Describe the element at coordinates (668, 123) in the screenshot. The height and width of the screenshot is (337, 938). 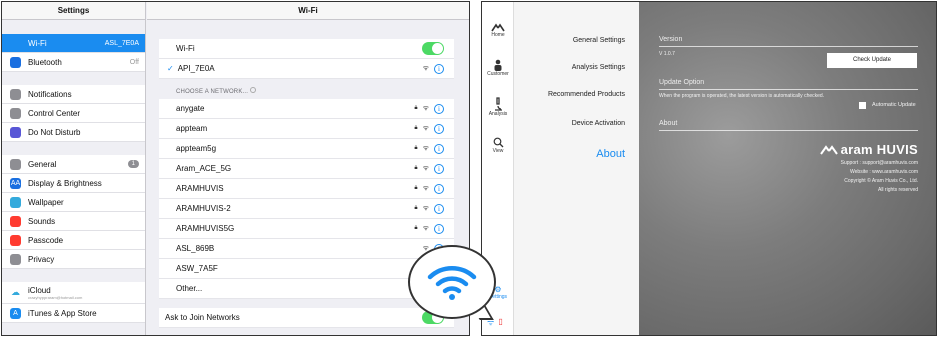
I see `about-title: About` at that location.